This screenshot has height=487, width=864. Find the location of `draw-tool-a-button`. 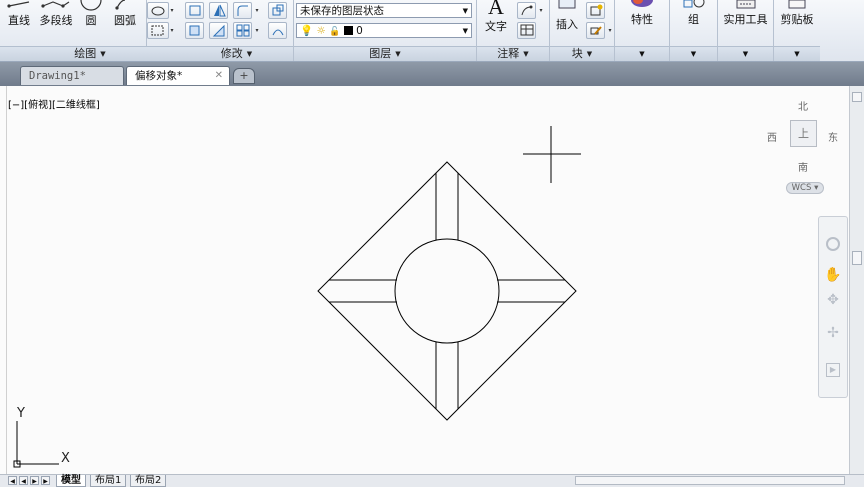

draw-tool-a-button is located at coordinates (158, 10).